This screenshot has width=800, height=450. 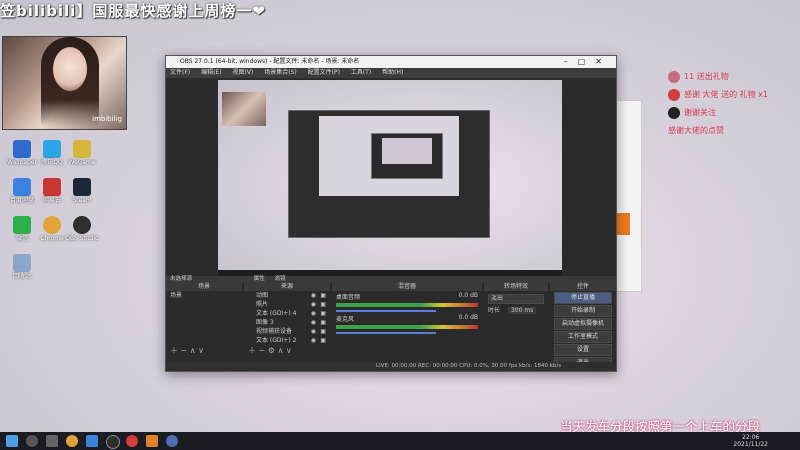 I want to click on desktop-icon-wegame: WeGame, so click(x=82, y=153).